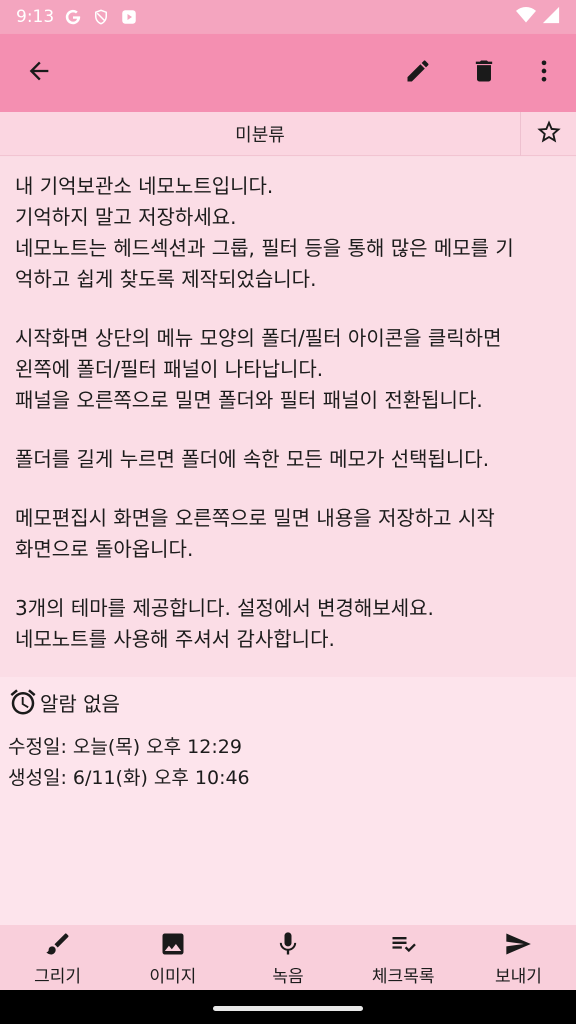 Image resolution: width=576 pixels, height=1024 pixels. I want to click on delete-button, so click(484, 73).